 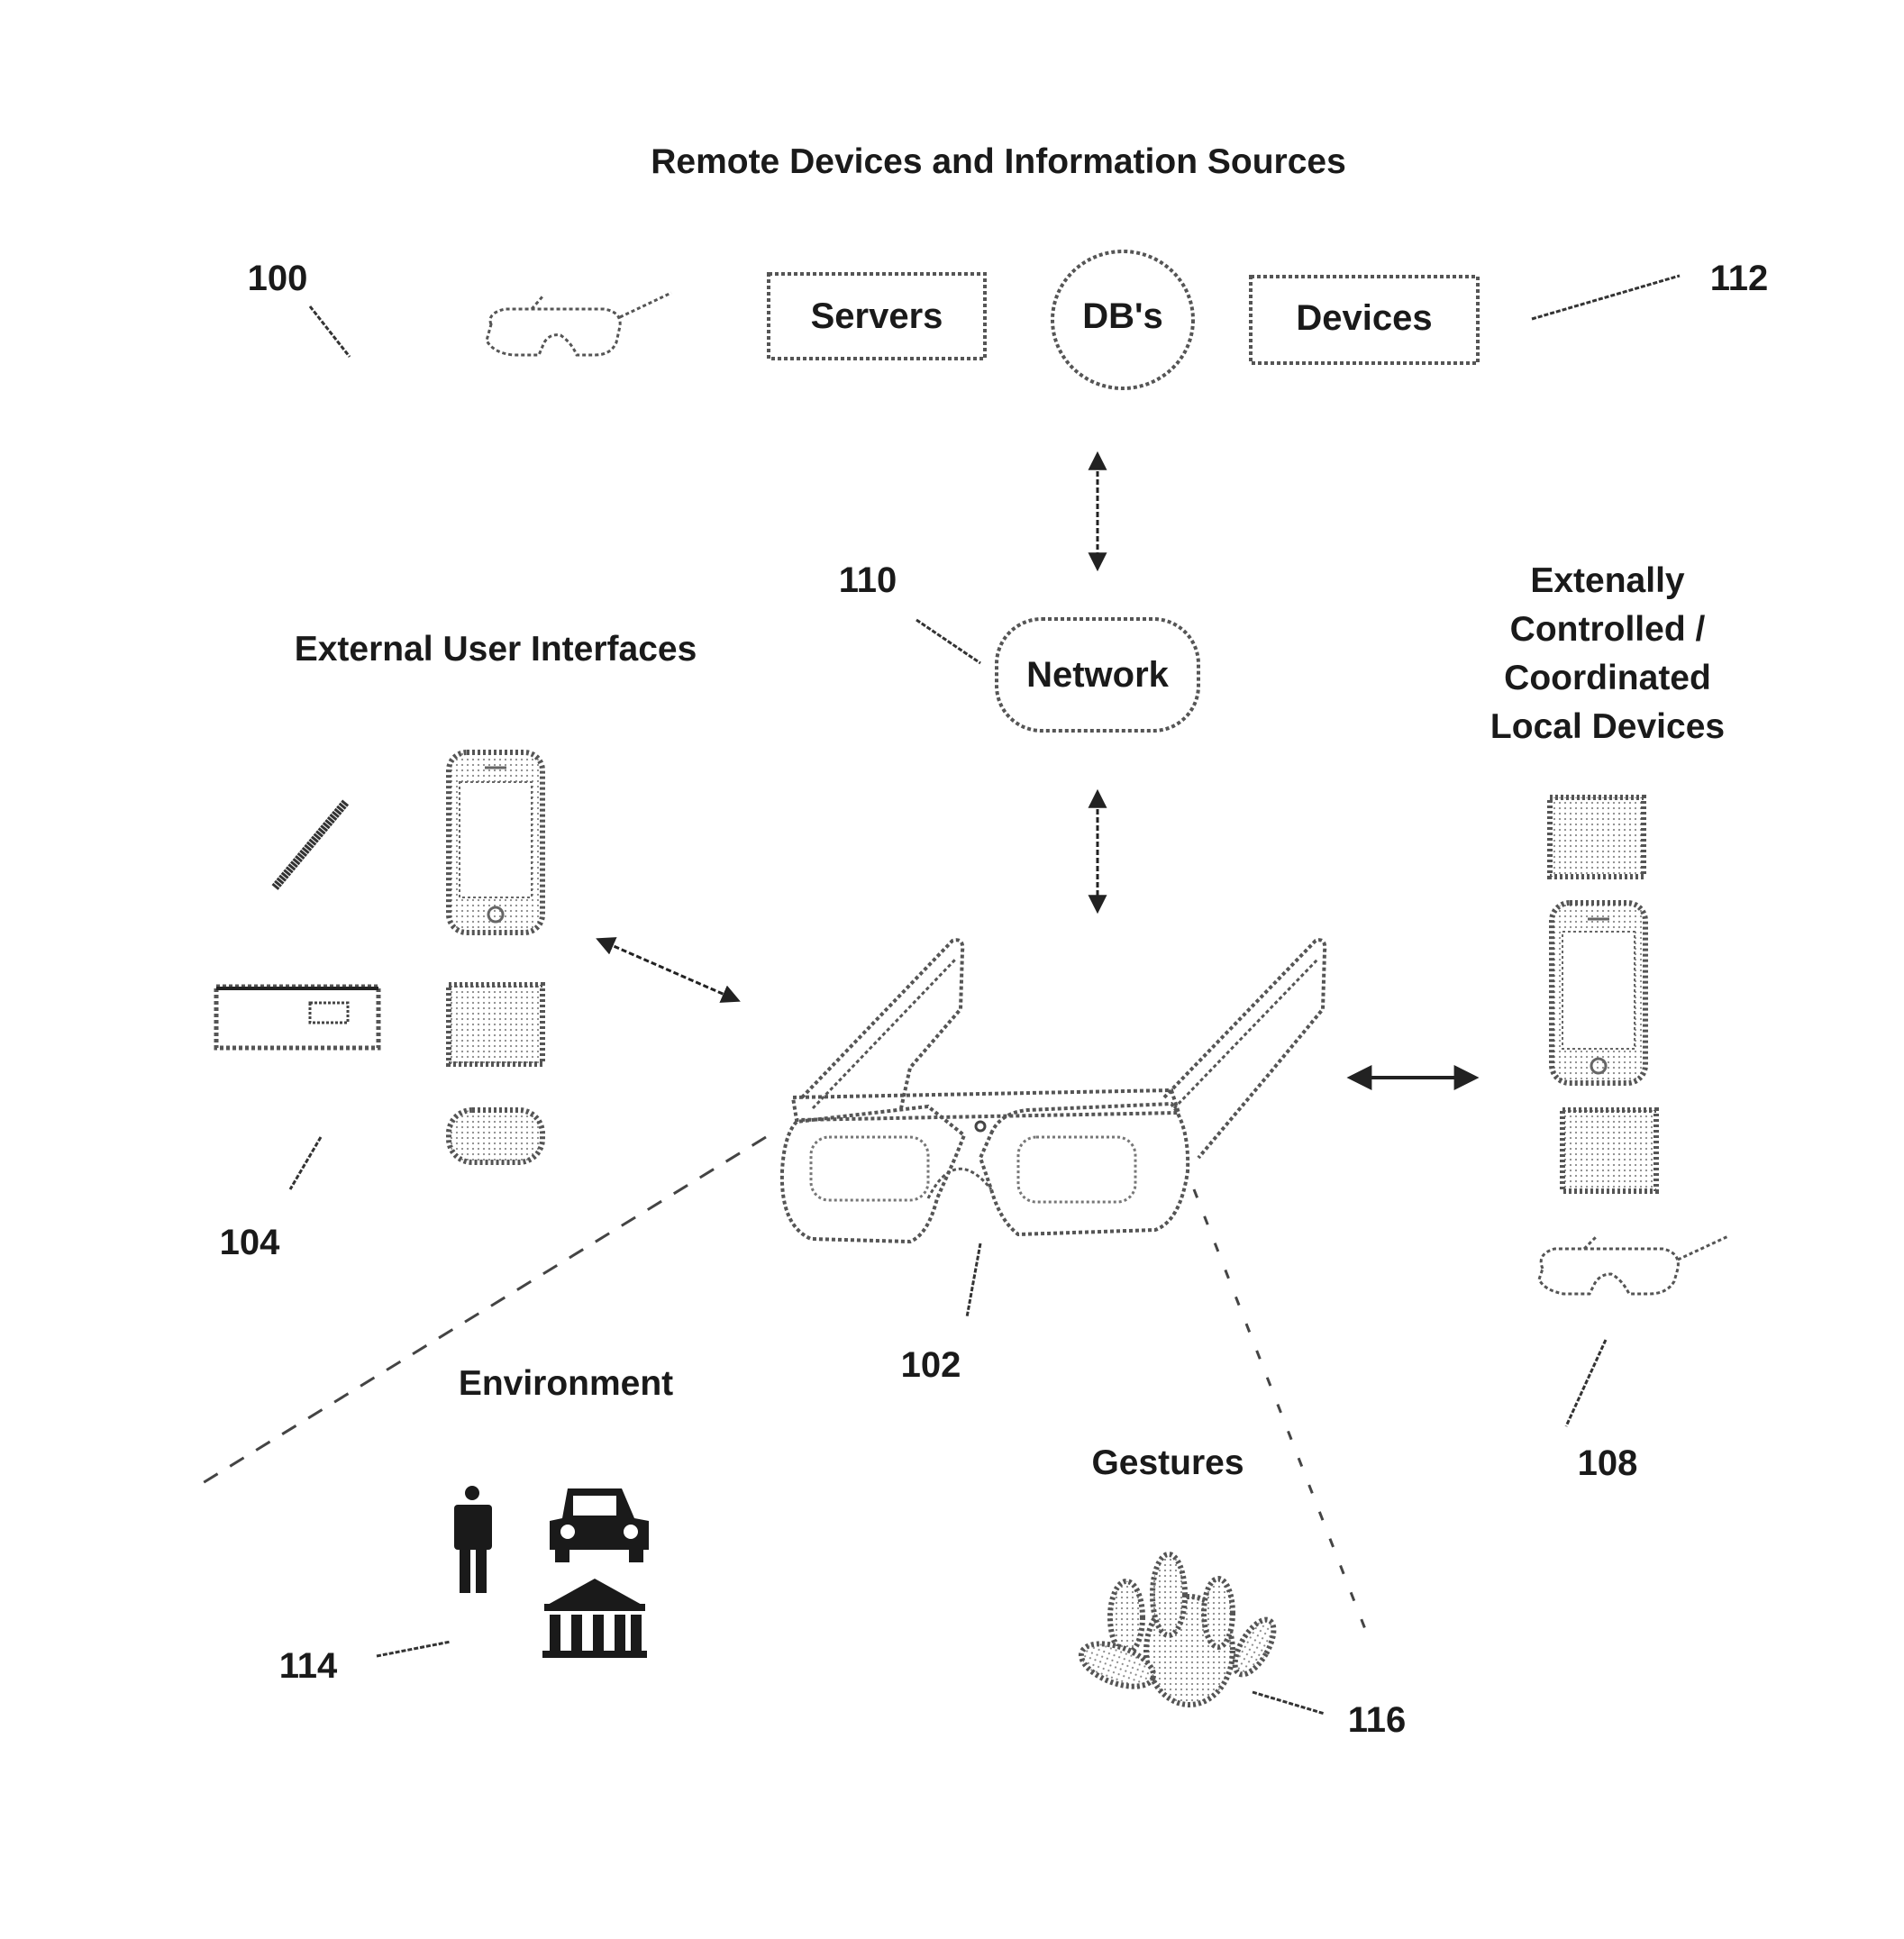 I want to click on servers-label: Servers, so click(x=877, y=316).